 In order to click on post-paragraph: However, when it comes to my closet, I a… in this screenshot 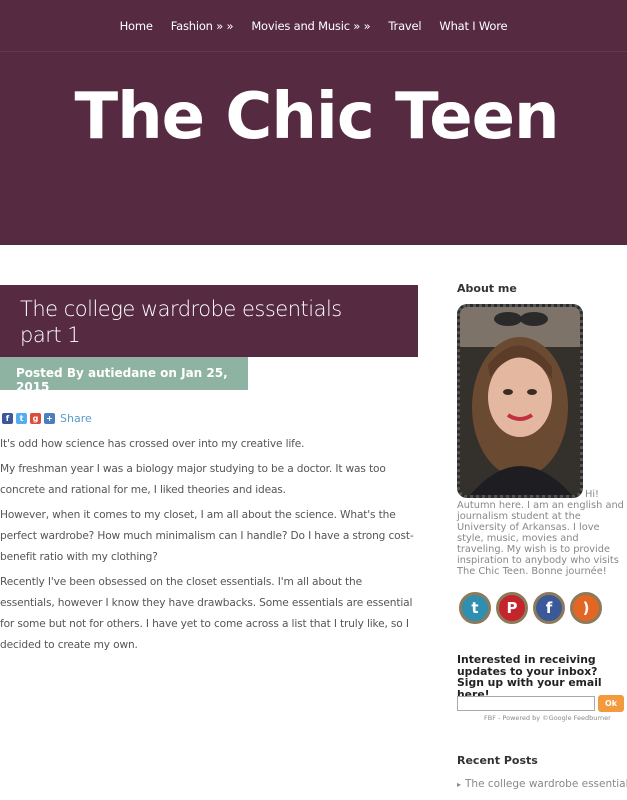, I will do `click(207, 536)`.